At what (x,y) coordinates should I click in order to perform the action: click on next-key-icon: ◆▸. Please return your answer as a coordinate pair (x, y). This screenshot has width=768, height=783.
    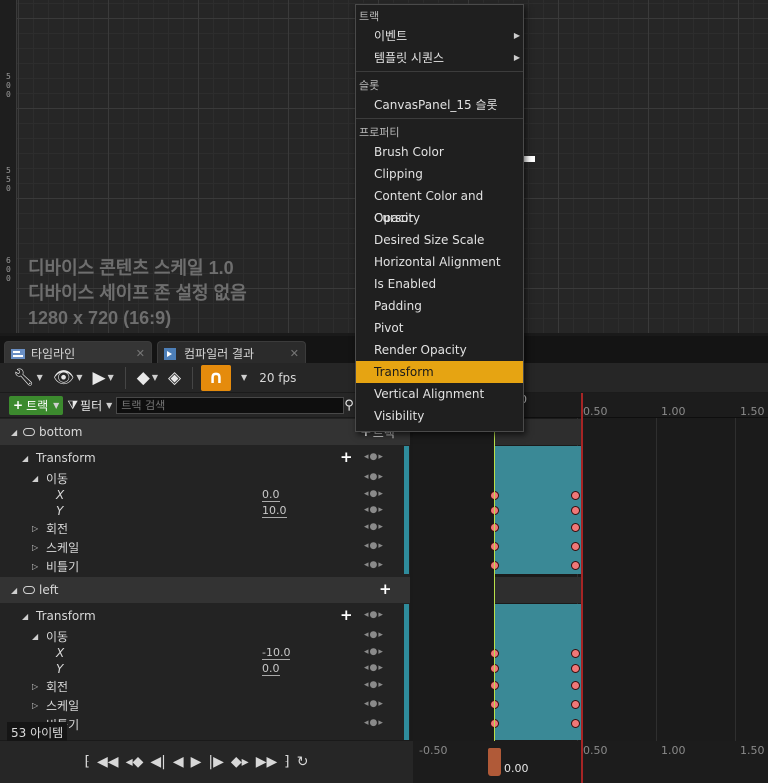
    Looking at the image, I should click on (240, 762).